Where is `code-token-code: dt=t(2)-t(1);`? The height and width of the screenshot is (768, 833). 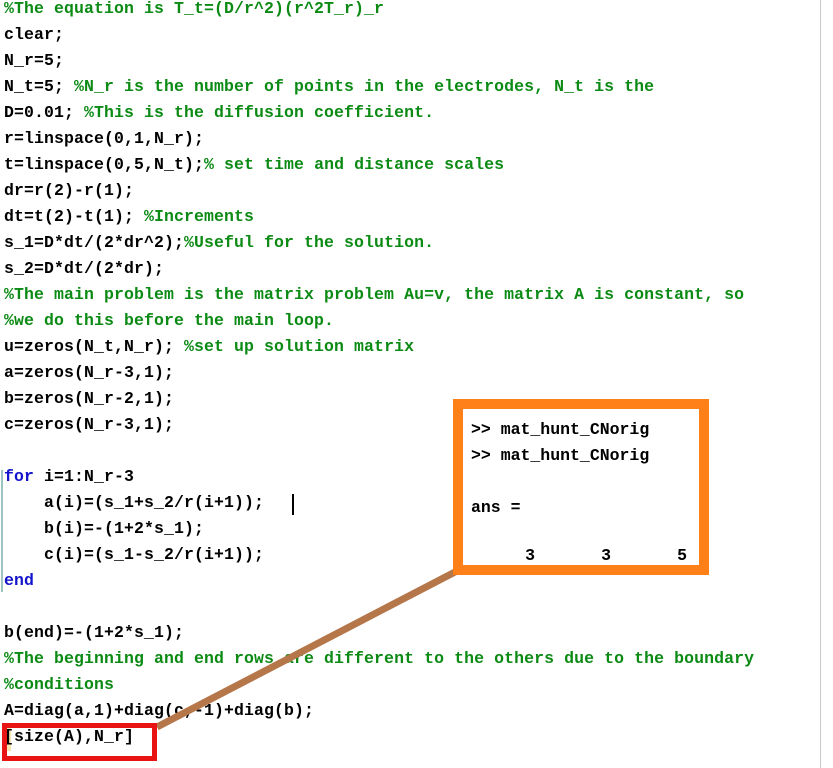
code-token-code: dt=t(2)-t(1); is located at coordinates (74, 216).